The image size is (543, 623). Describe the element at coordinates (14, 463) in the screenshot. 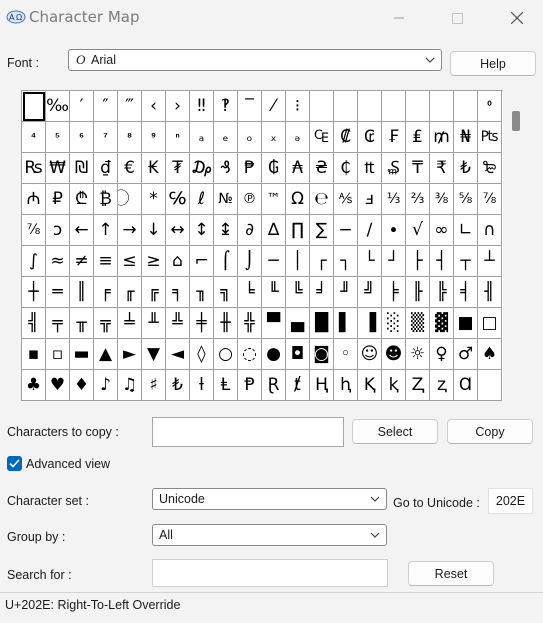

I see `advanced-view-checkbox` at that location.